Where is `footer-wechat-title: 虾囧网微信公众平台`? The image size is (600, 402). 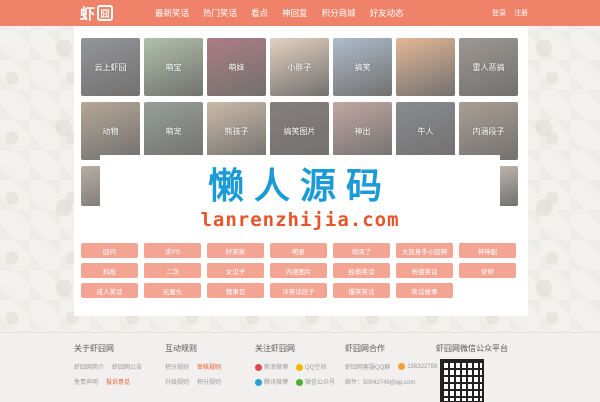
footer-wechat-title: 虾囧网微信公众平台 is located at coordinates (472, 348).